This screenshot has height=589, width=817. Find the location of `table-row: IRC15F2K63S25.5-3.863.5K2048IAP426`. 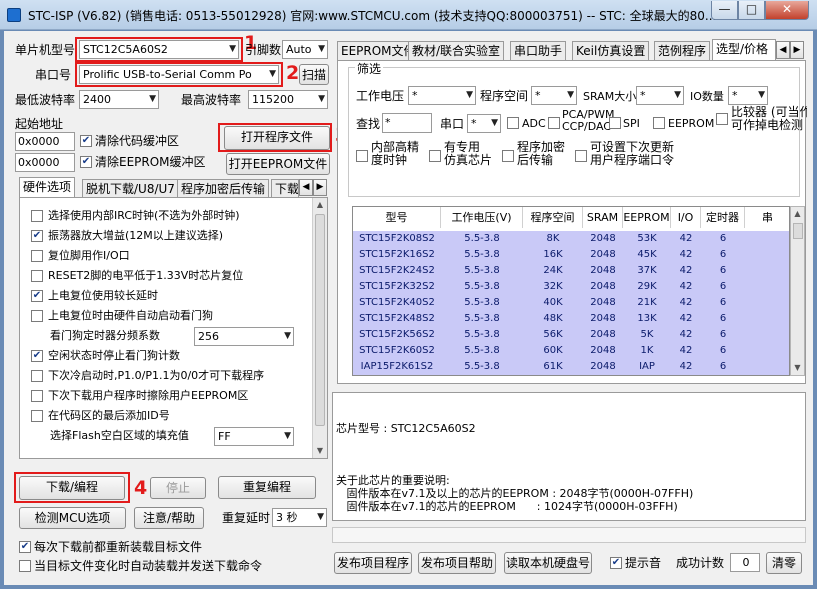

table-row: IRC15F2K63S25.5-3.863.5K2048IAP426 is located at coordinates (571, 375).